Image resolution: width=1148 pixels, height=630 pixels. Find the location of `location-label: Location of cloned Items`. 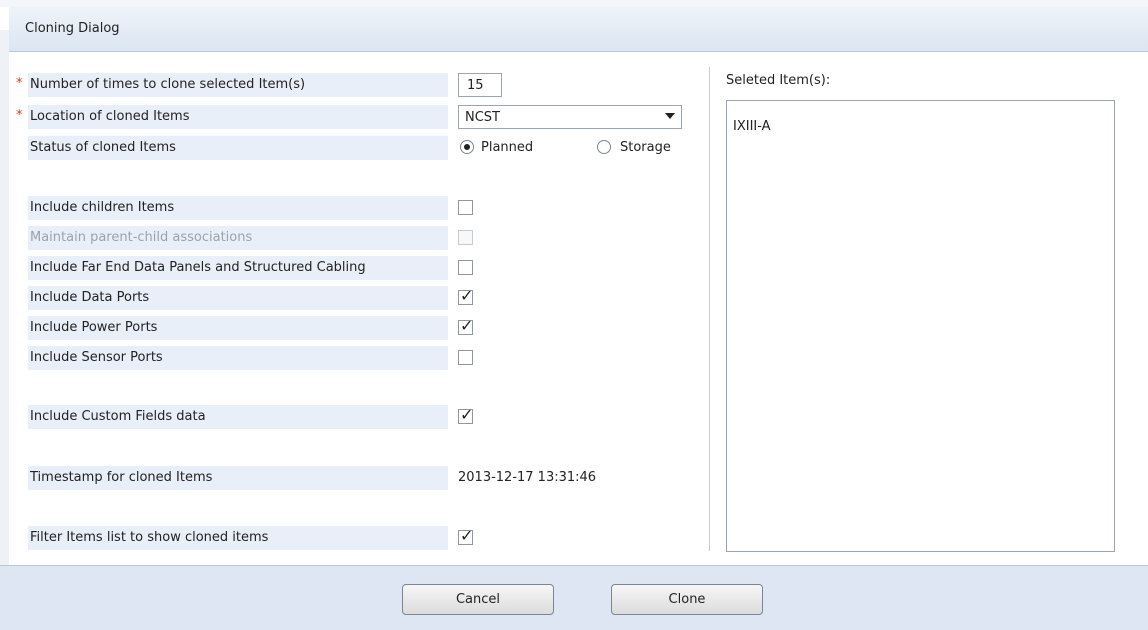

location-label: Location of cloned Items is located at coordinates (110, 116).